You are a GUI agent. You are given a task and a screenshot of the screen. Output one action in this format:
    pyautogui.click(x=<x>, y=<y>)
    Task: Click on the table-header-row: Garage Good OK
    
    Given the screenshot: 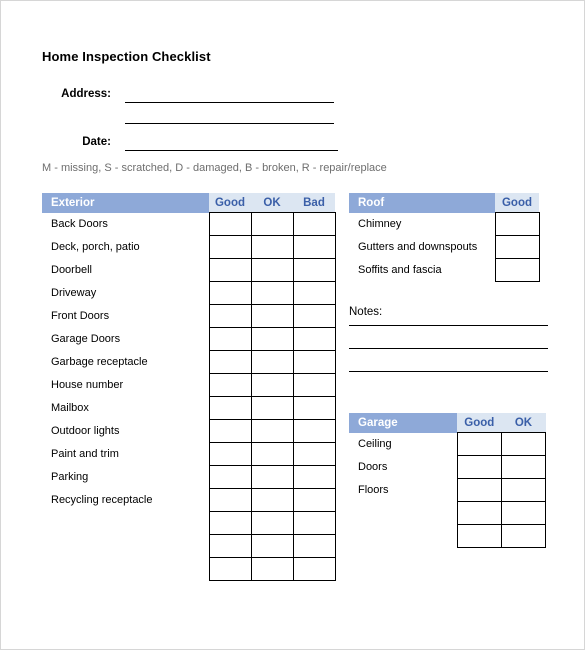 What is the action you would take?
    pyautogui.click(x=447, y=423)
    